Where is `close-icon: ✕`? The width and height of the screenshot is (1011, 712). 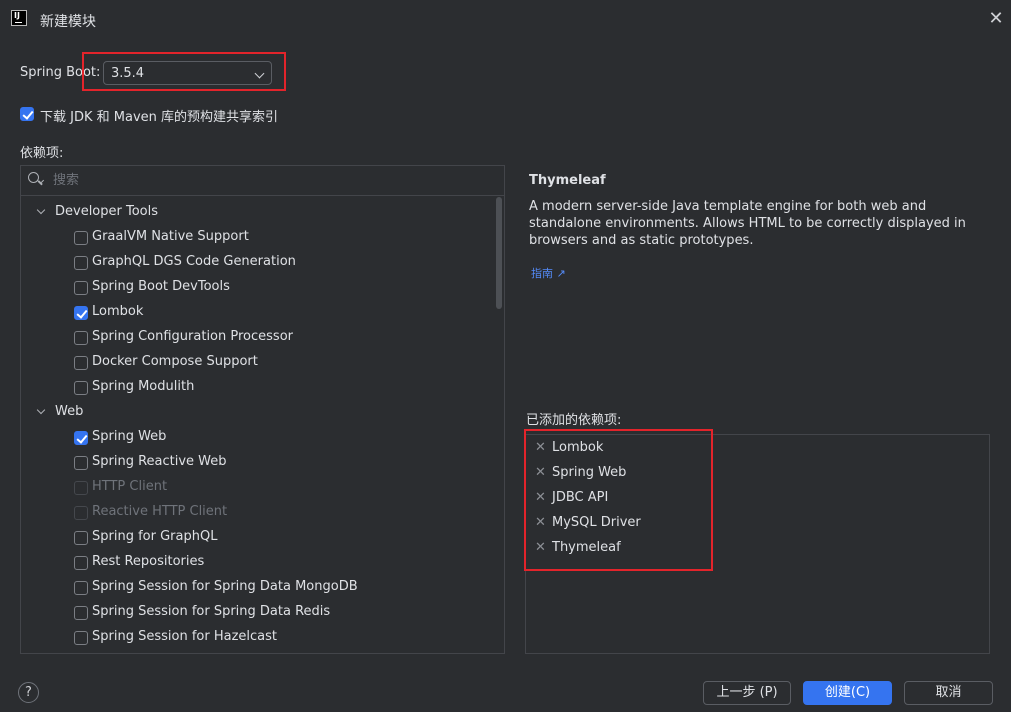
close-icon: ✕ is located at coordinates (996, 19).